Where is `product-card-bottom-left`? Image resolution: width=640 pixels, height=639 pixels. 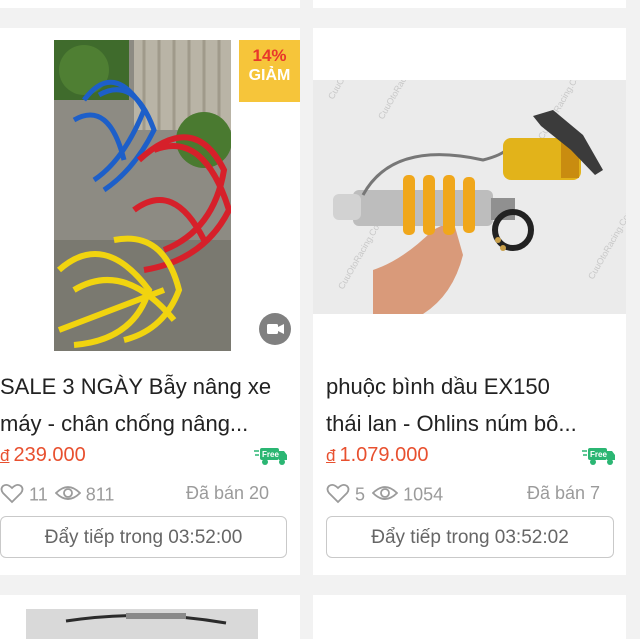
product-card-bottom-left is located at coordinates (150, 617).